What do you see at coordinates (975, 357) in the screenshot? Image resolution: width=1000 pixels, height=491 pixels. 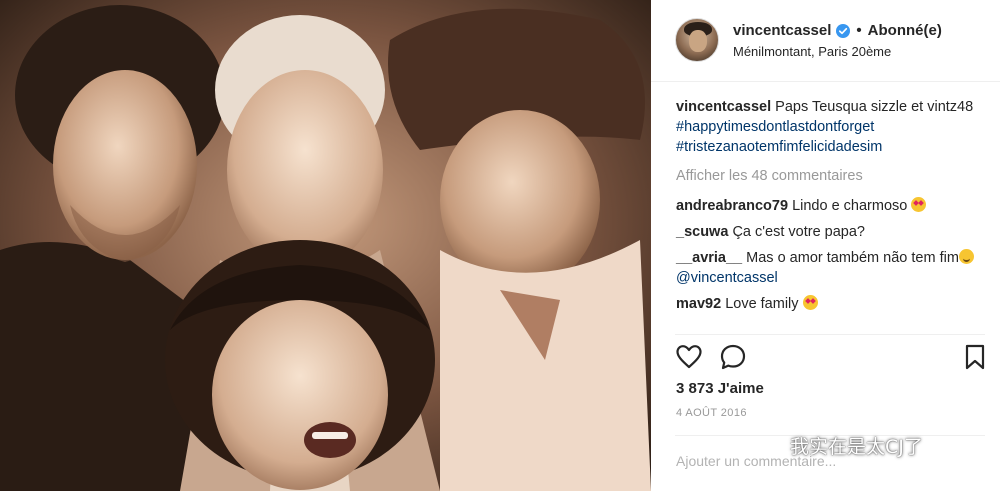 I see `bookmark-icon` at bounding box center [975, 357].